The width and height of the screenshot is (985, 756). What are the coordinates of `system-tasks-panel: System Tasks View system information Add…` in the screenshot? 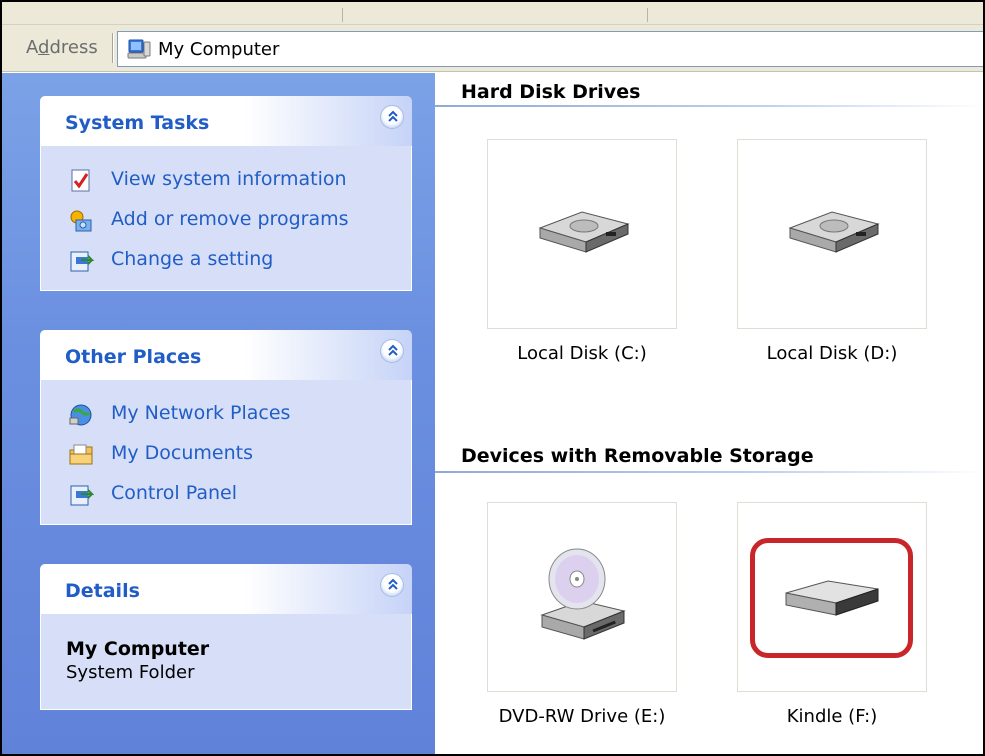 It's located at (226, 193).